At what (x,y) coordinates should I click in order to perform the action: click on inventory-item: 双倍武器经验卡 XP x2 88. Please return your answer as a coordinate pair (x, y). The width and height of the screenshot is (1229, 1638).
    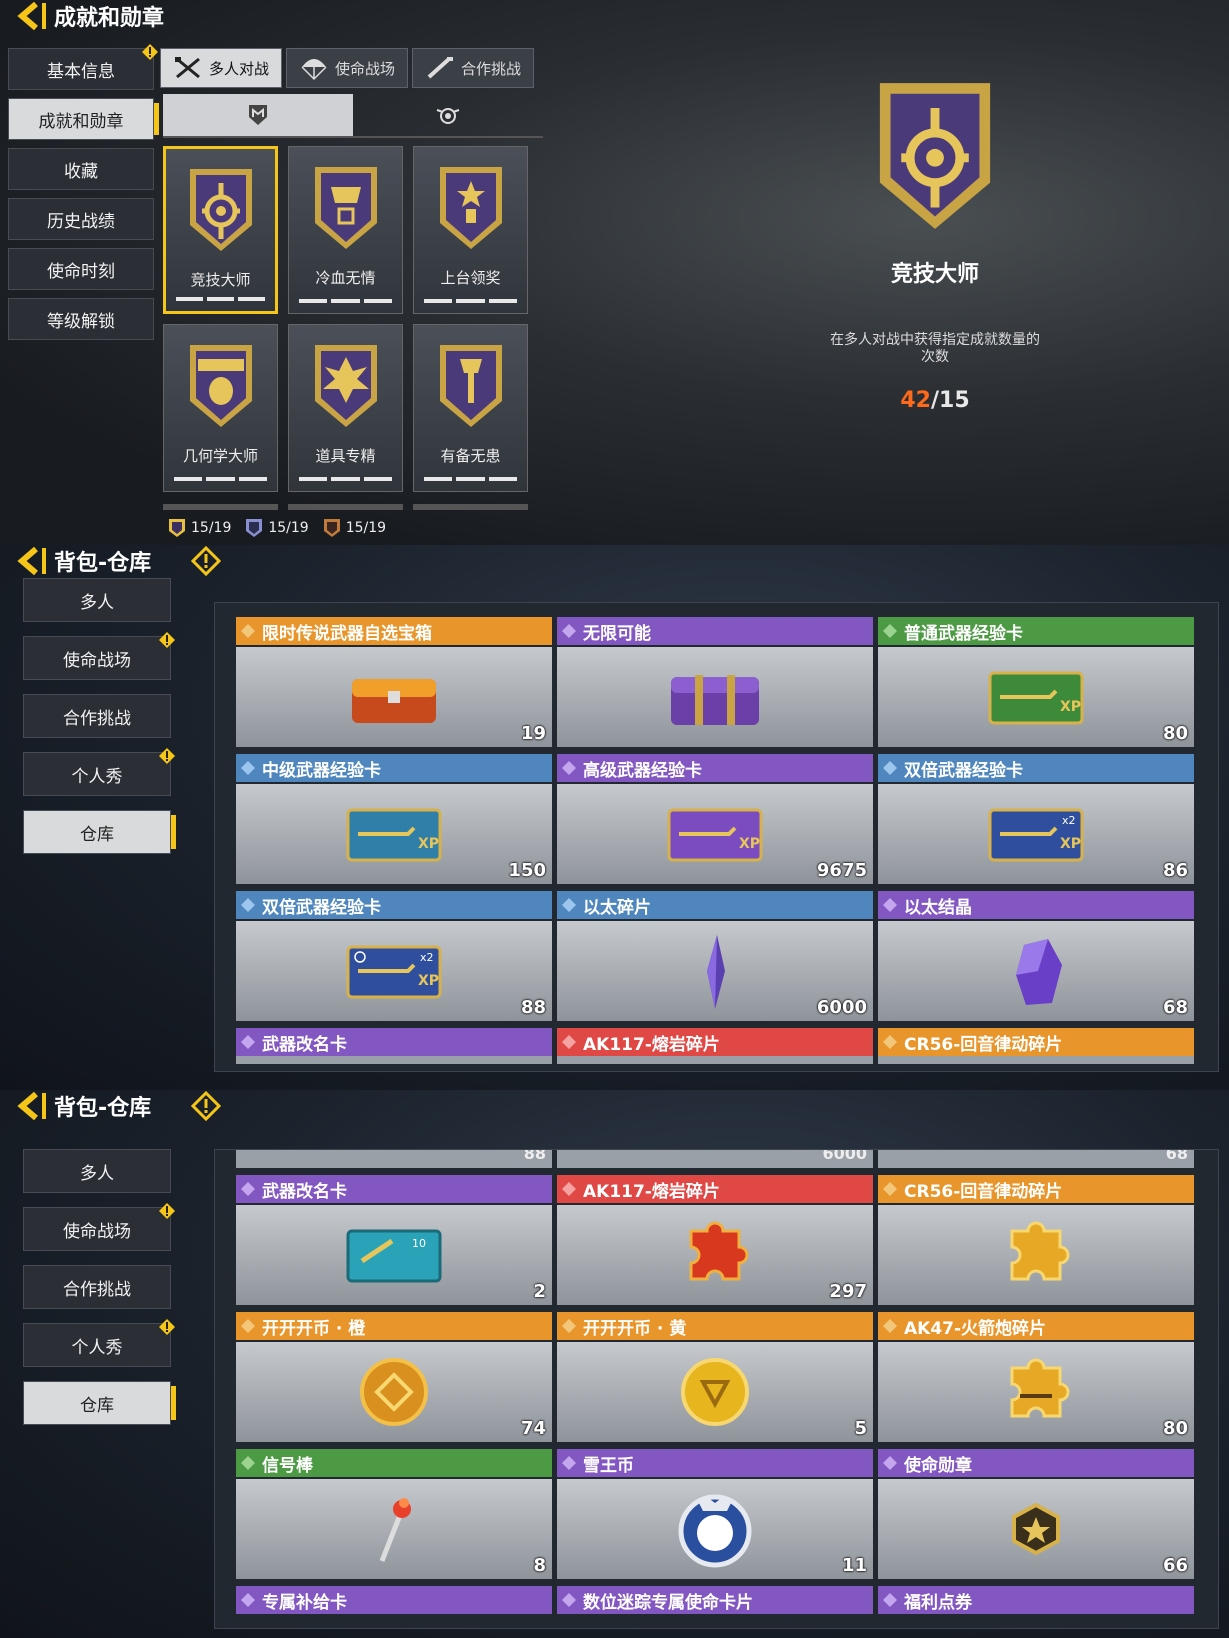
    Looking at the image, I should click on (394, 956).